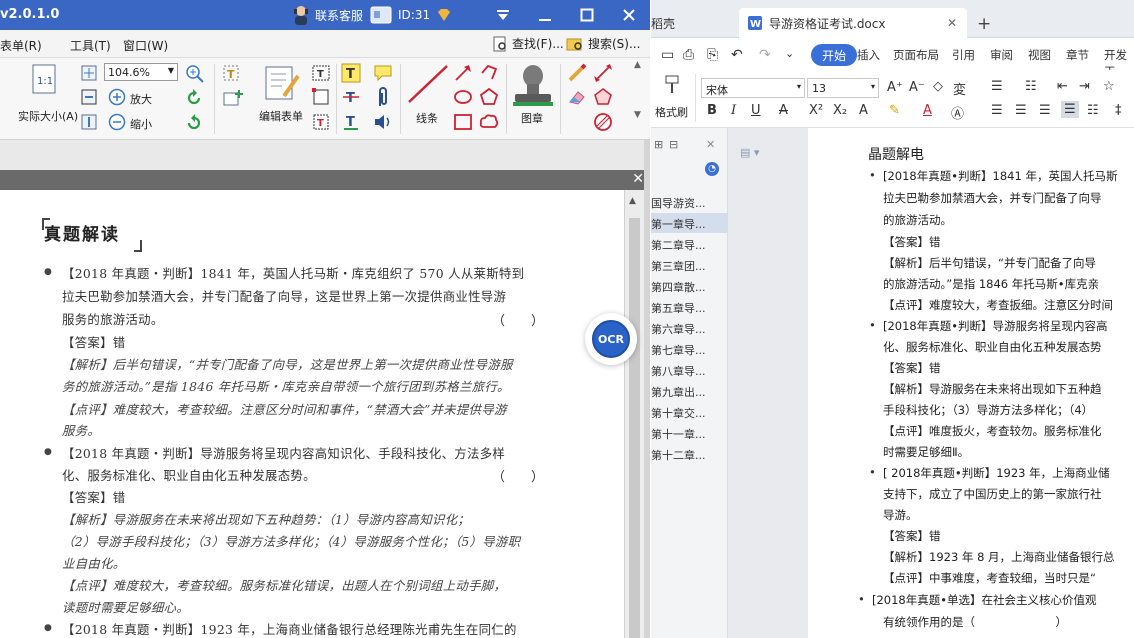 The height and width of the screenshot is (638, 1134). I want to click on lines-label: 线条, so click(427, 118).